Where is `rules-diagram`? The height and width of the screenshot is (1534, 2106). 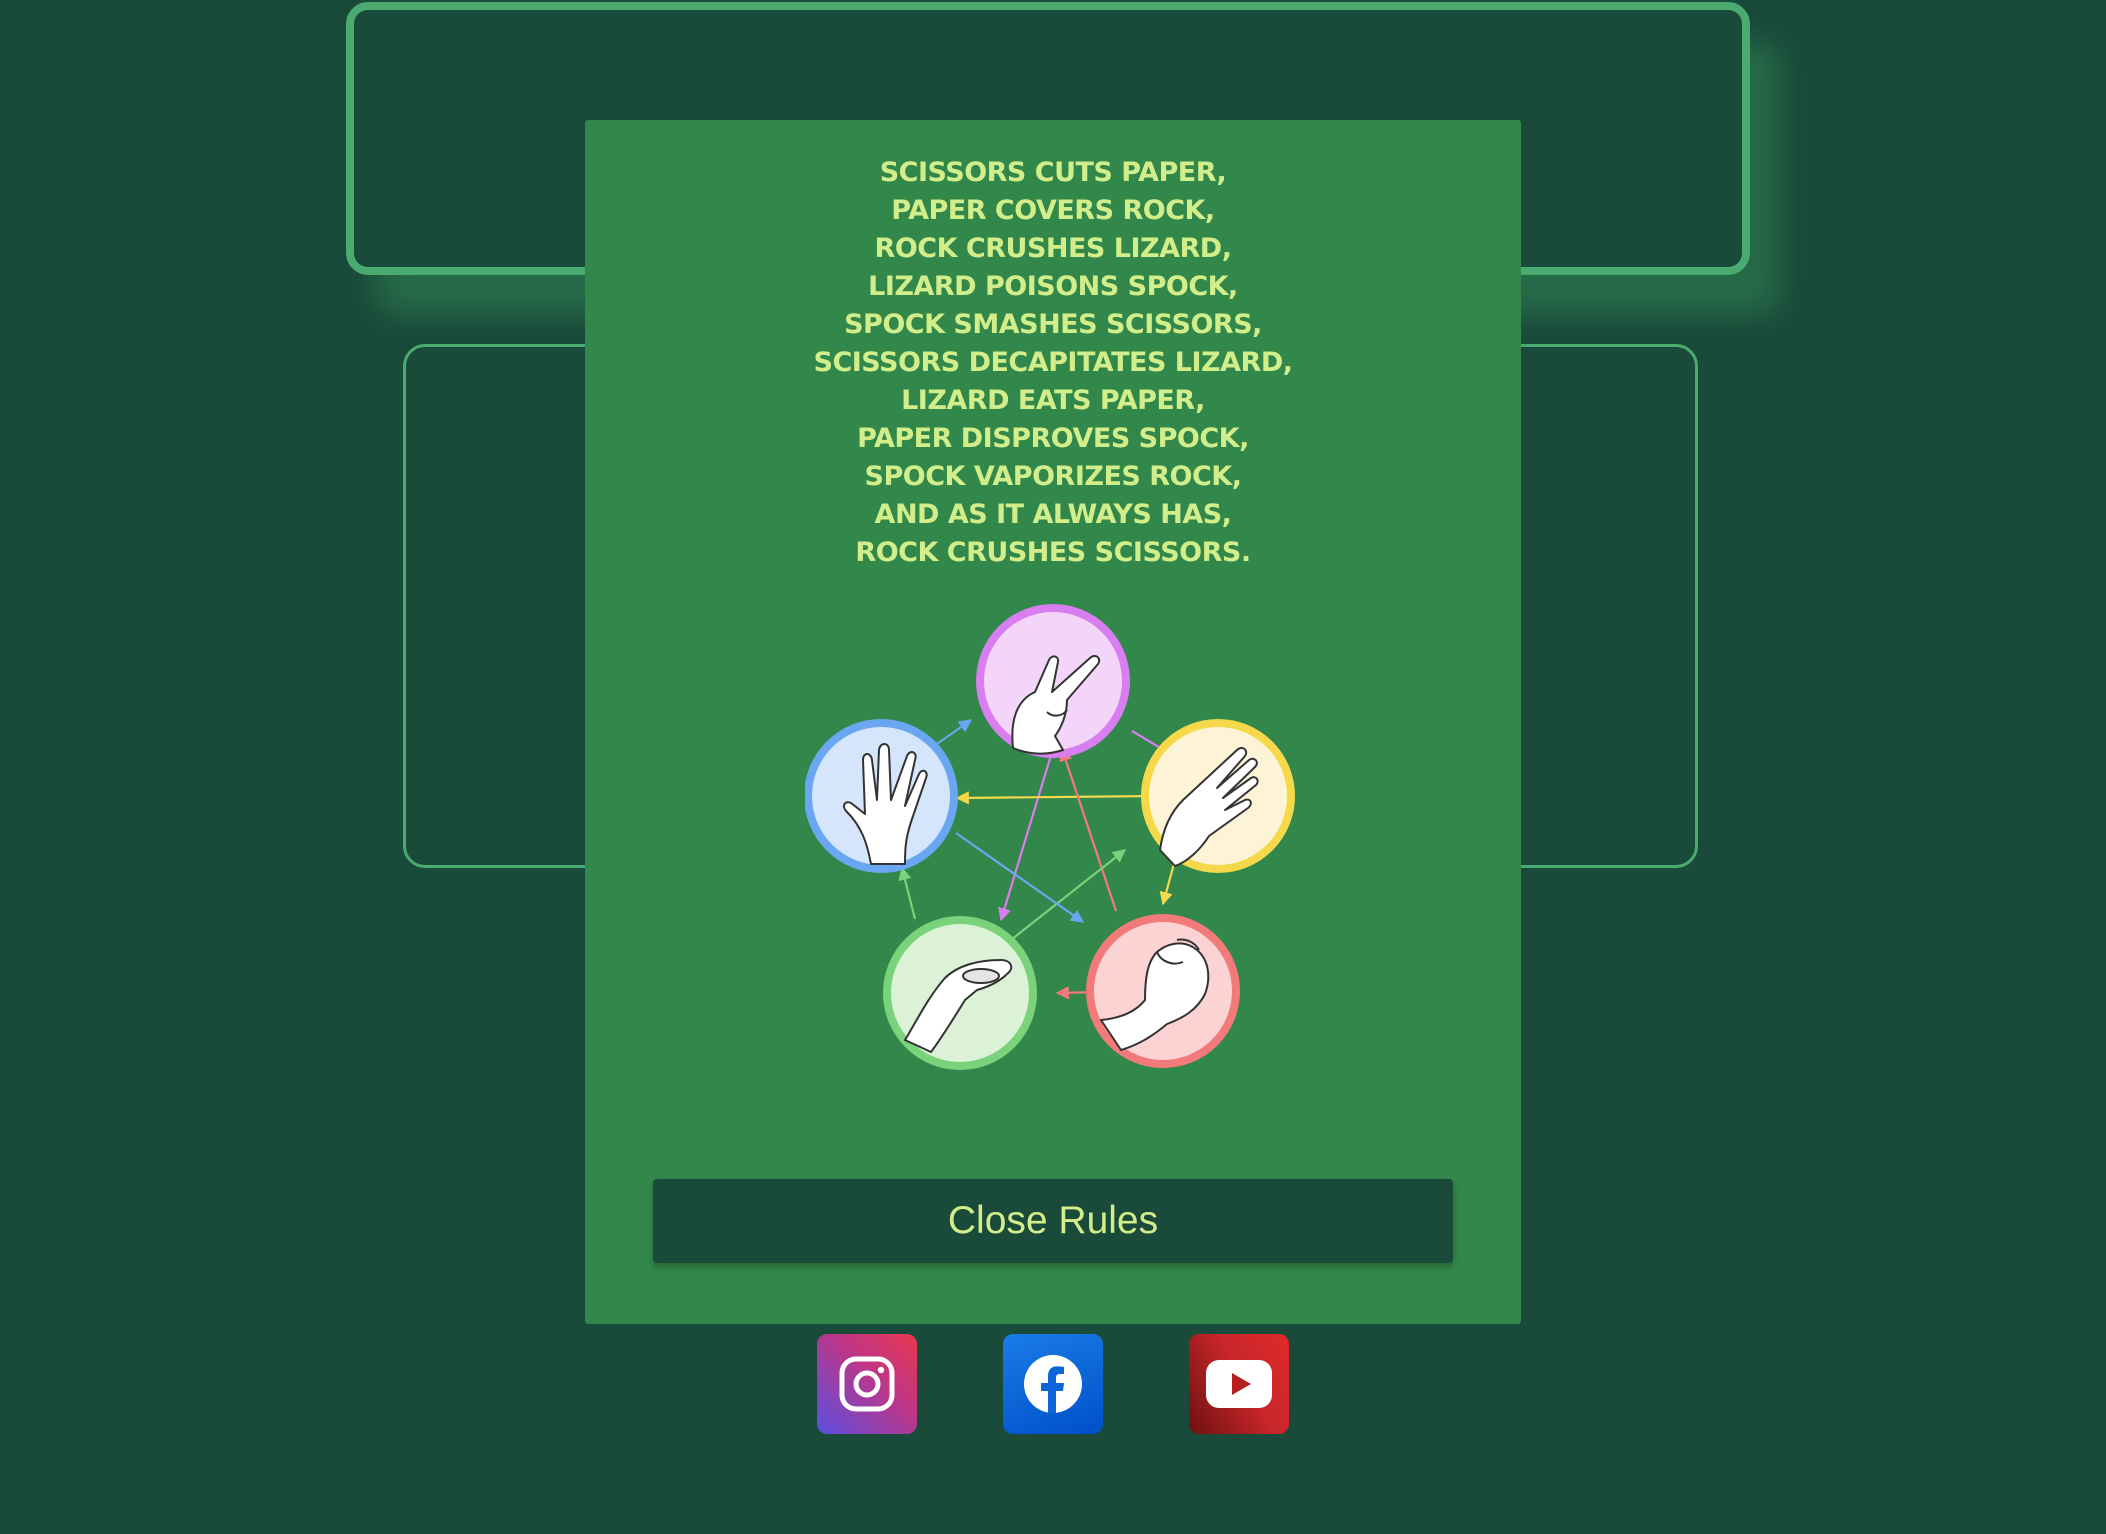
rules-diagram is located at coordinates (1050, 837).